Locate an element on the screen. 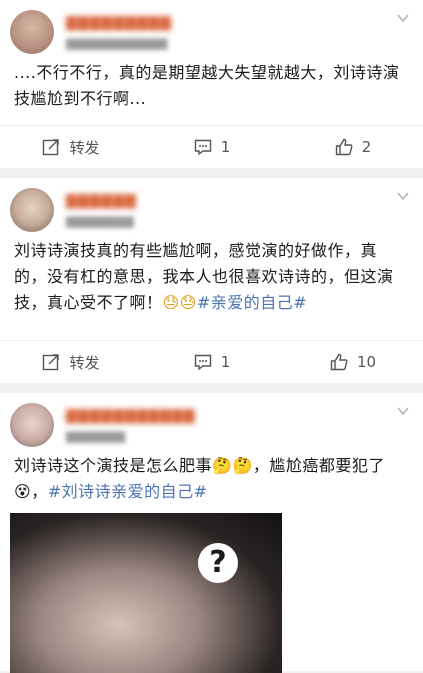 The image size is (423, 673). like-button: 2 is located at coordinates (352, 147).